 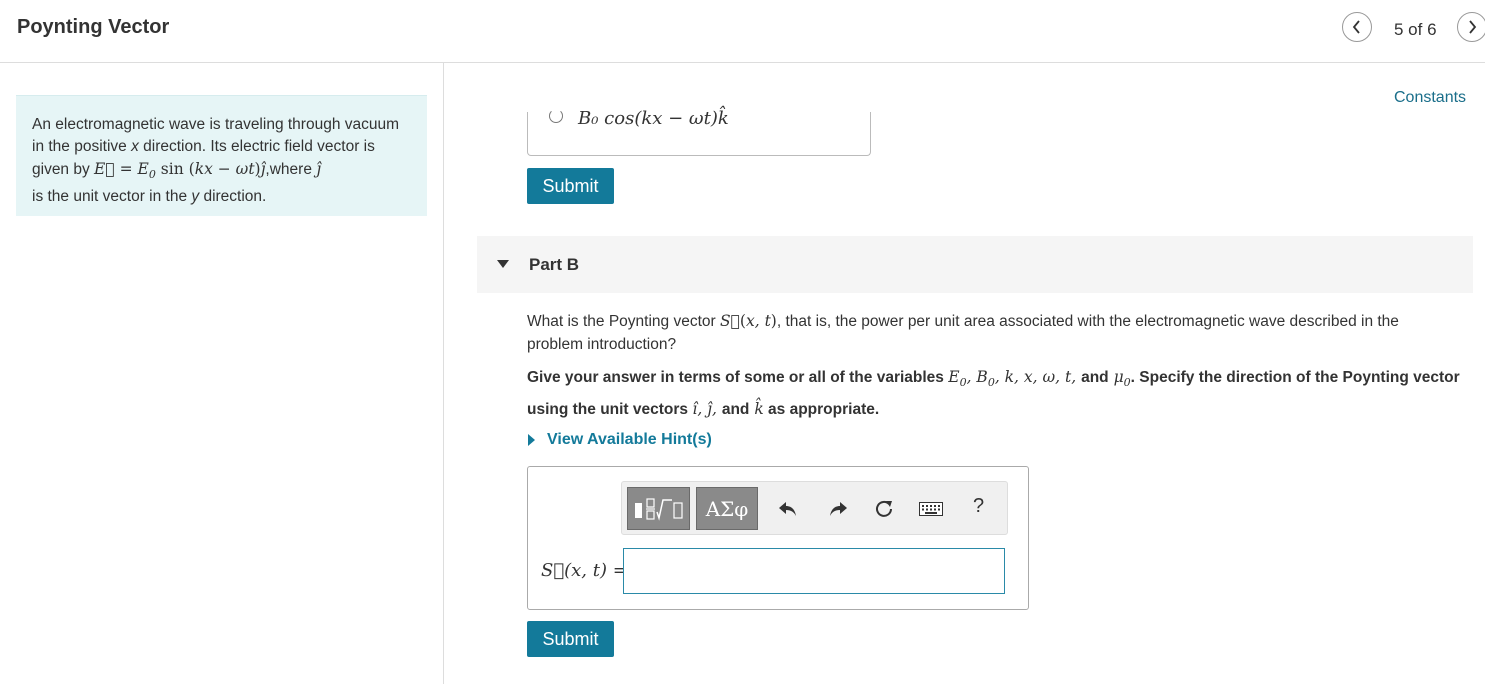 I want to click on redo-button, so click(x=838, y=509).